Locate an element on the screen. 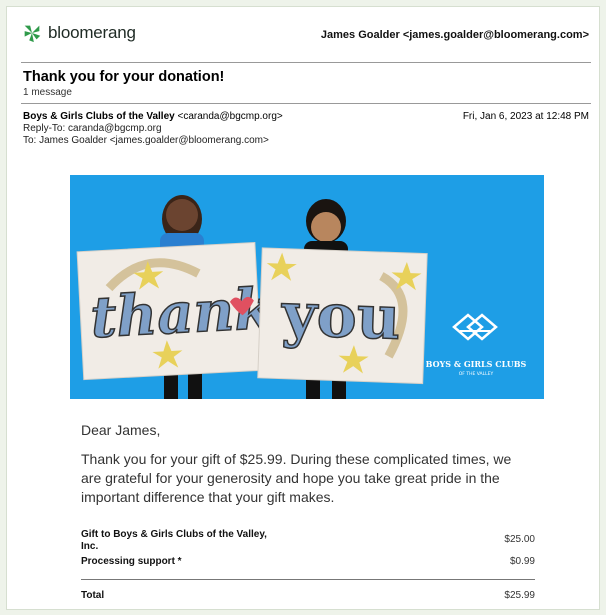  brand-logo: bloomerang is located at coordinates (78, 33).